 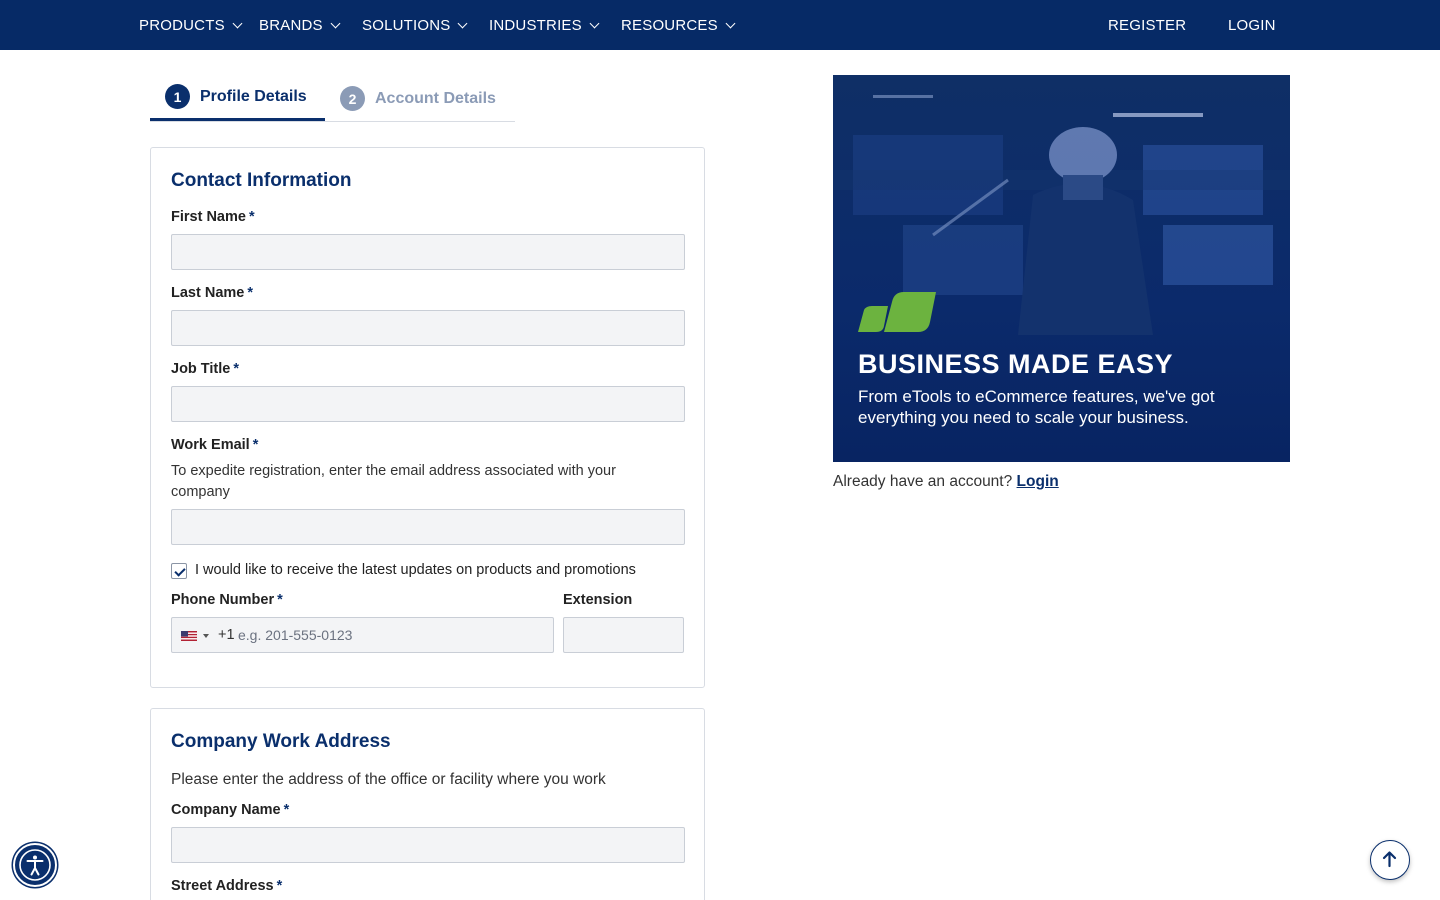 What do you see at coordinates (923, 481) in the screenshot?
I see `already-prompt: Already have an account?` at bounding box center [923, 481].